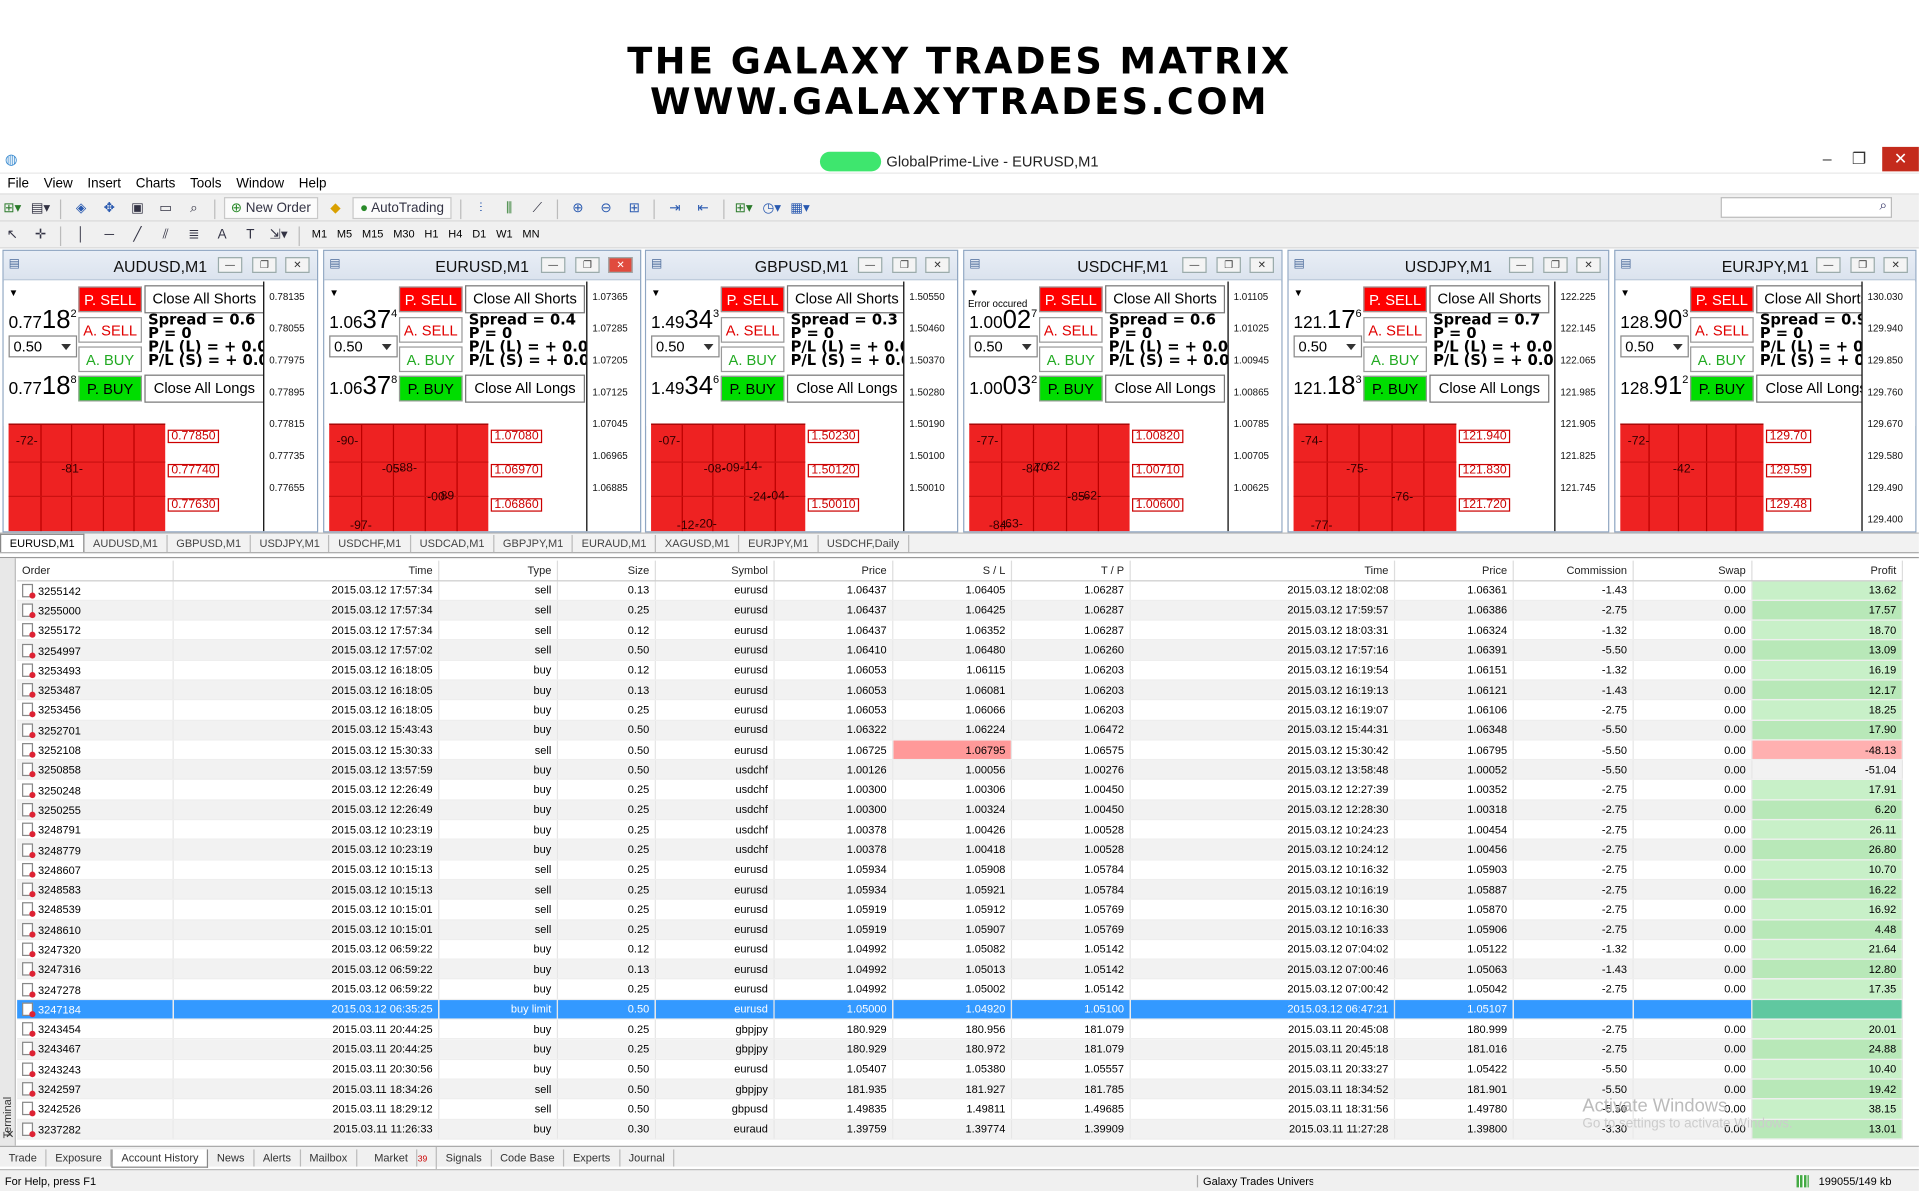 The image size is (1919, 1191). I want to click on menu-view: View, so click(58, 184).